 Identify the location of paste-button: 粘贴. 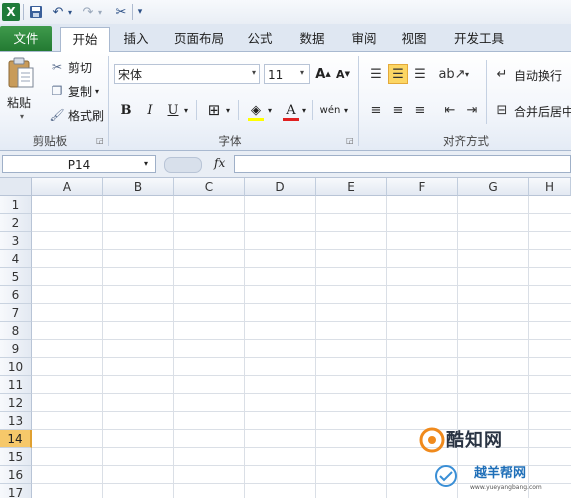
(19, 102).